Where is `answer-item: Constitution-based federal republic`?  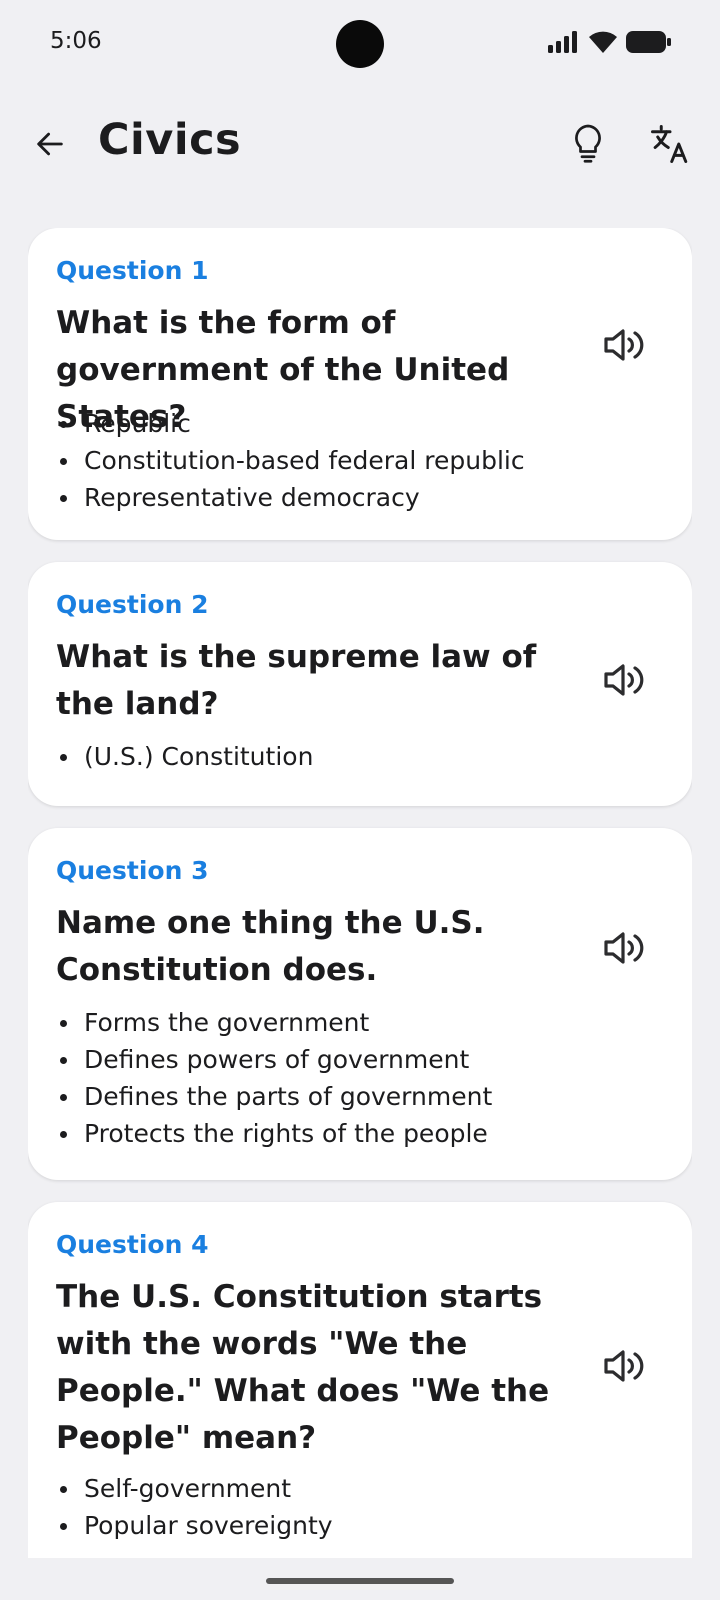 answer-item: Constitution-based federal republic is located at coordinates (290, 460).